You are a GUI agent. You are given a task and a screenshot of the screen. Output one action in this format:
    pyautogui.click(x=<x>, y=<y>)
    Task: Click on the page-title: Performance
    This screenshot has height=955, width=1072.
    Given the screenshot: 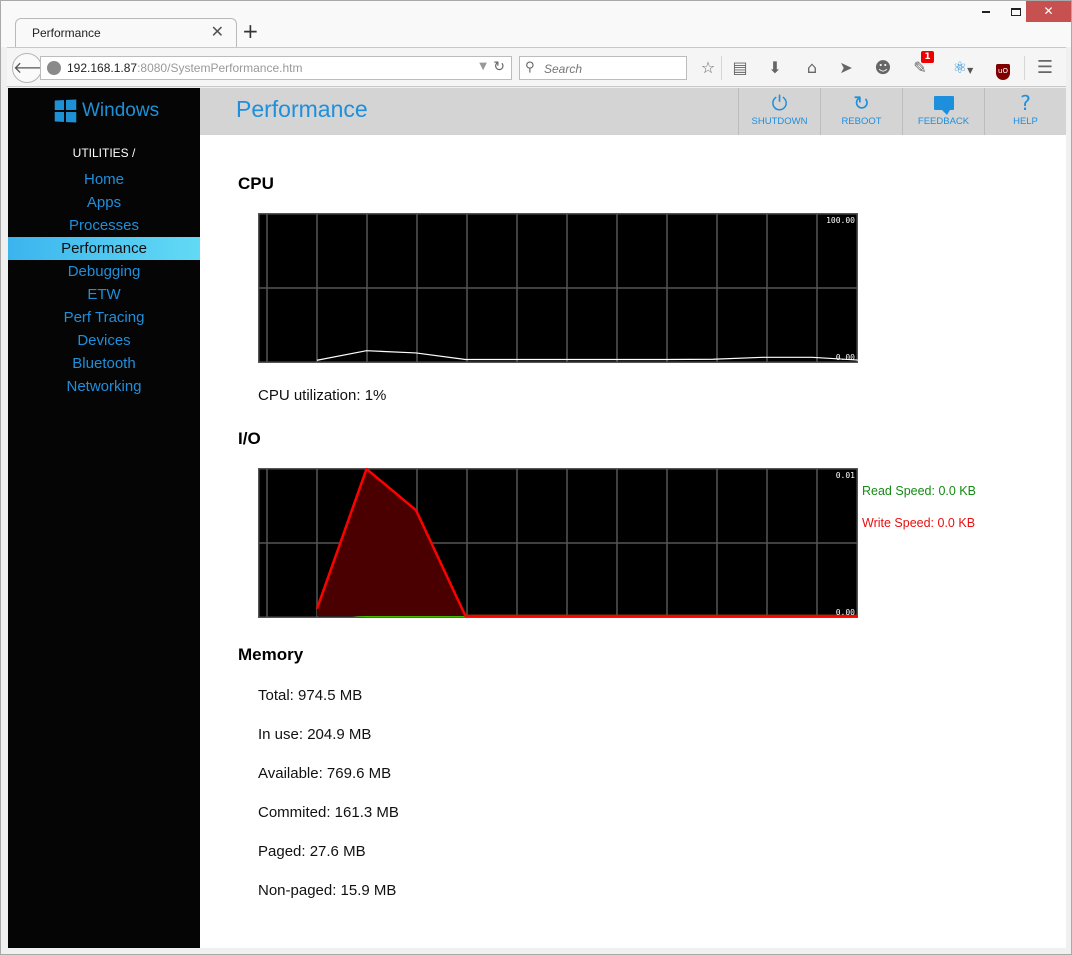 What is the action you would take?
    pyautogui.click(x=302, y=109)
    